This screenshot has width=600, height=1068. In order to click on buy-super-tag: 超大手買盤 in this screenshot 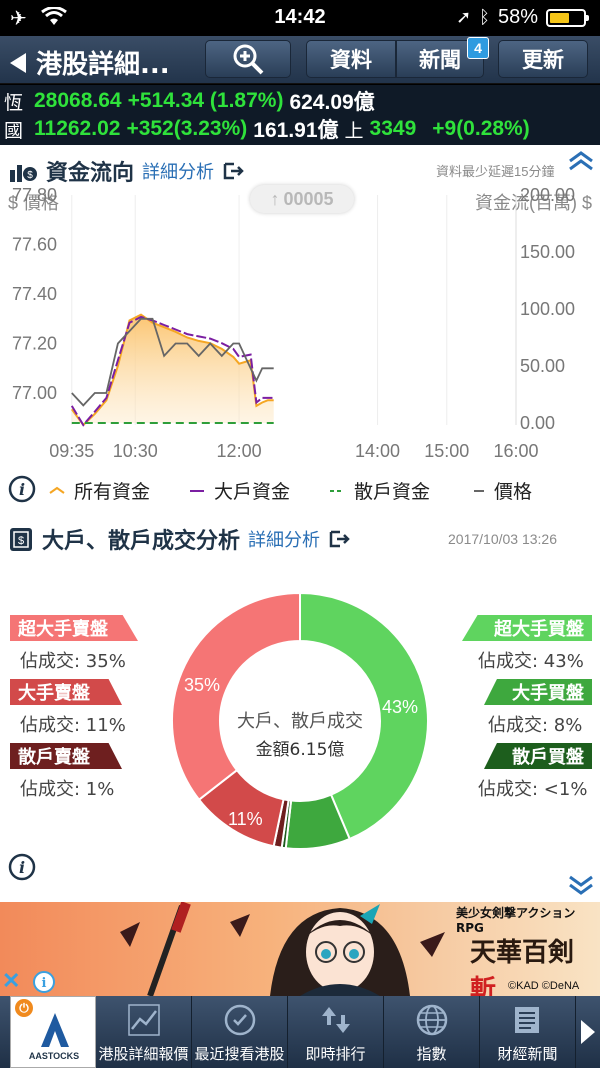, I will do `click(527, 628)`.